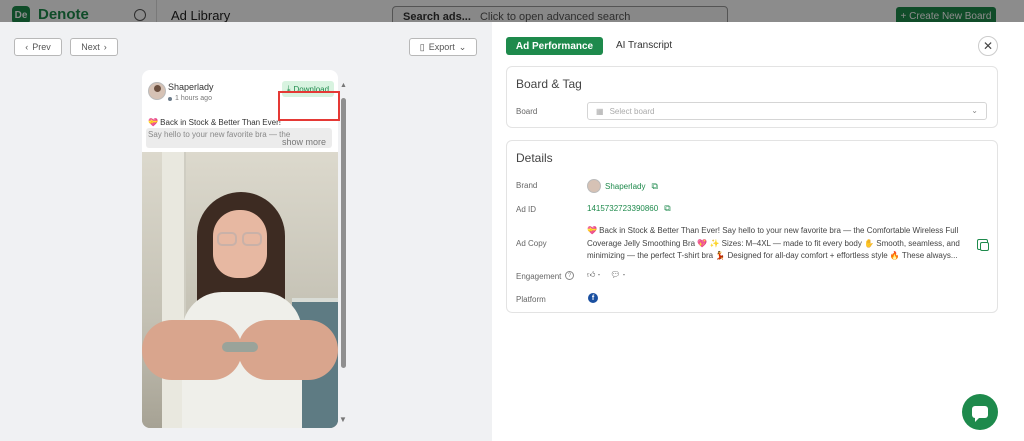 This screenshot has width=1024, height=441. Describe the element at coordinates (531, 243) in the screenshot. I see `ad-copy-label: Ad Copy` at that location.